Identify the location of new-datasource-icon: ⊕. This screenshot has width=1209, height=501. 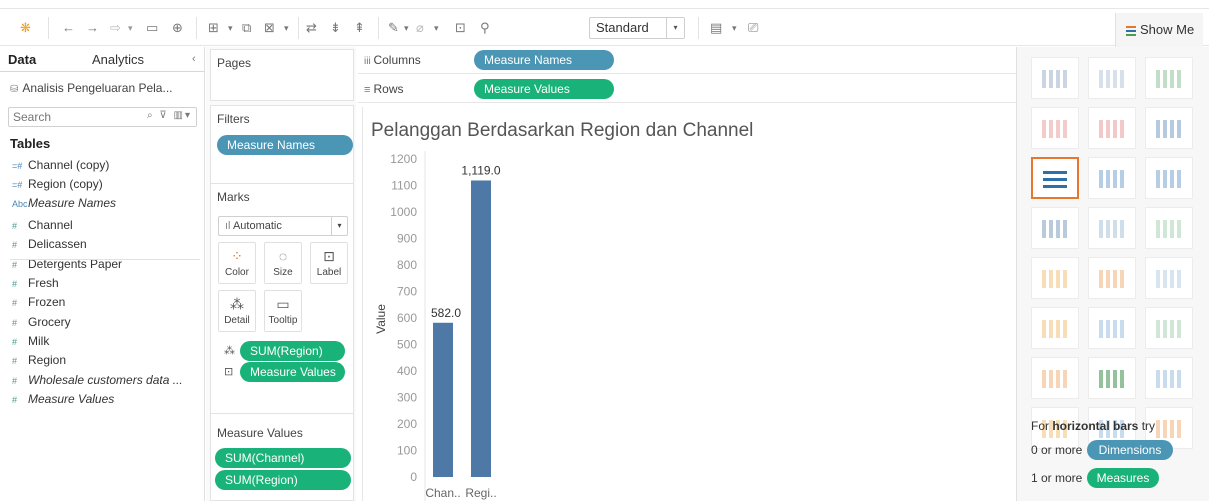
(177, 28).